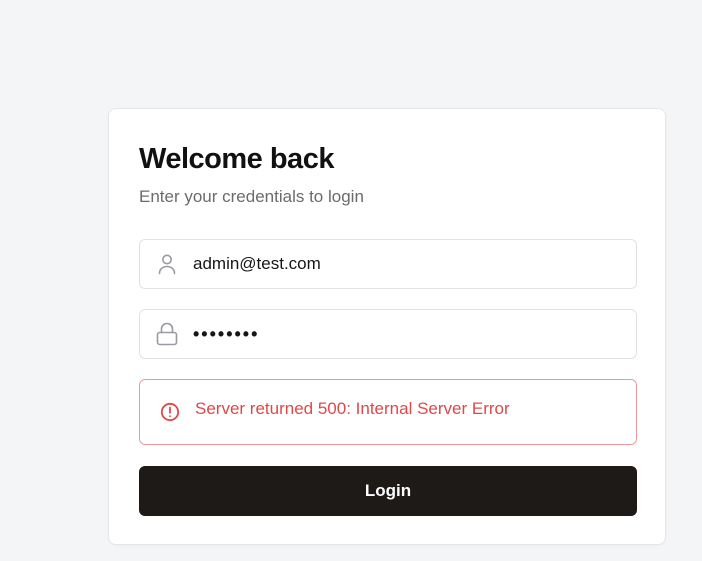 Image resolution: width=702 pixels, height=561 pixels. I want to click on password-value: ••••••••, so click(226, 334).